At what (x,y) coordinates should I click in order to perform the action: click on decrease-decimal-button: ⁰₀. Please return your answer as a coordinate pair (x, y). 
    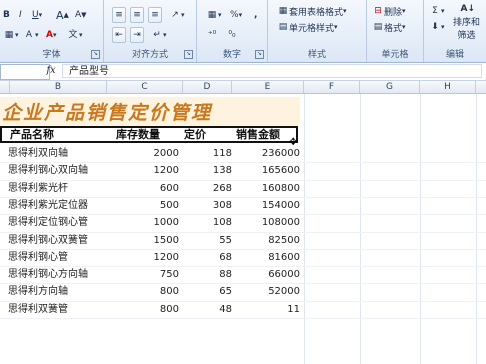
    Looking at the image, I should click on (232, 35).